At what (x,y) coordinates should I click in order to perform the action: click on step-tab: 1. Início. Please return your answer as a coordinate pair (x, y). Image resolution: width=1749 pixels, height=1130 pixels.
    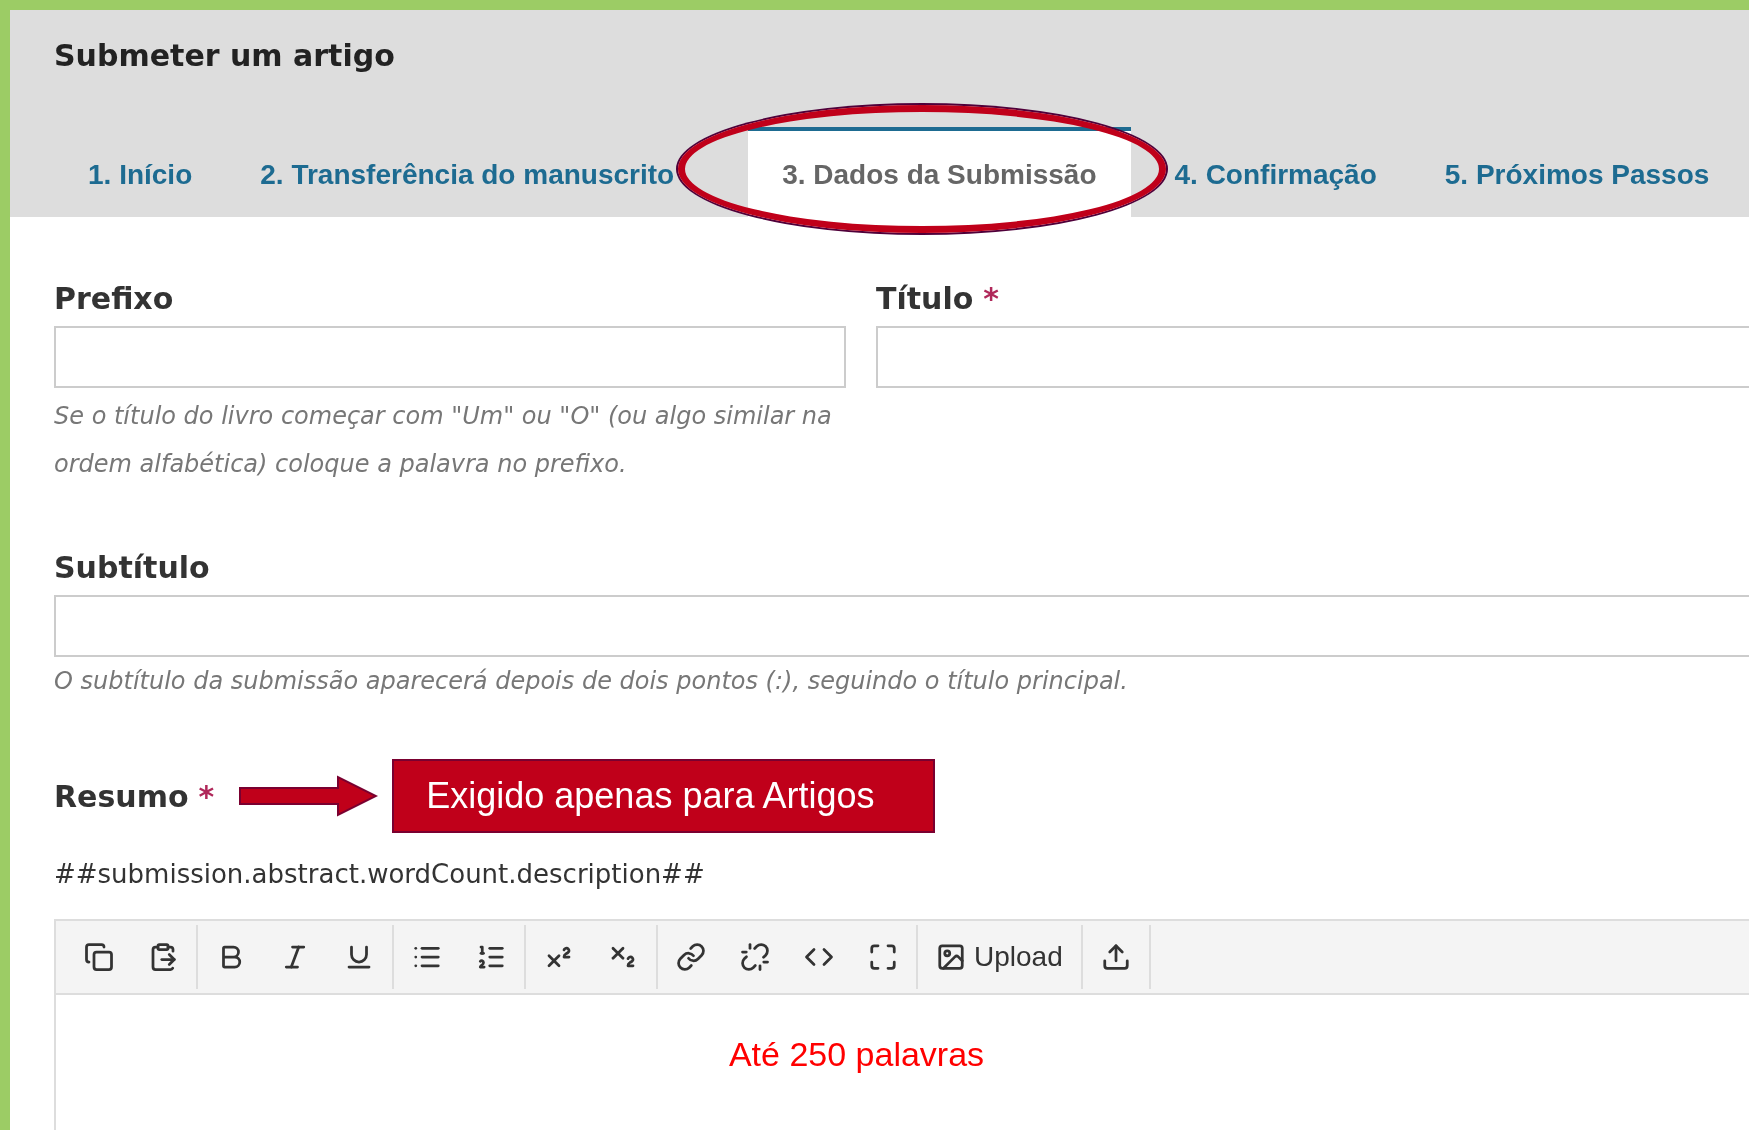
    Looking at the image, I should click on (140, 172).